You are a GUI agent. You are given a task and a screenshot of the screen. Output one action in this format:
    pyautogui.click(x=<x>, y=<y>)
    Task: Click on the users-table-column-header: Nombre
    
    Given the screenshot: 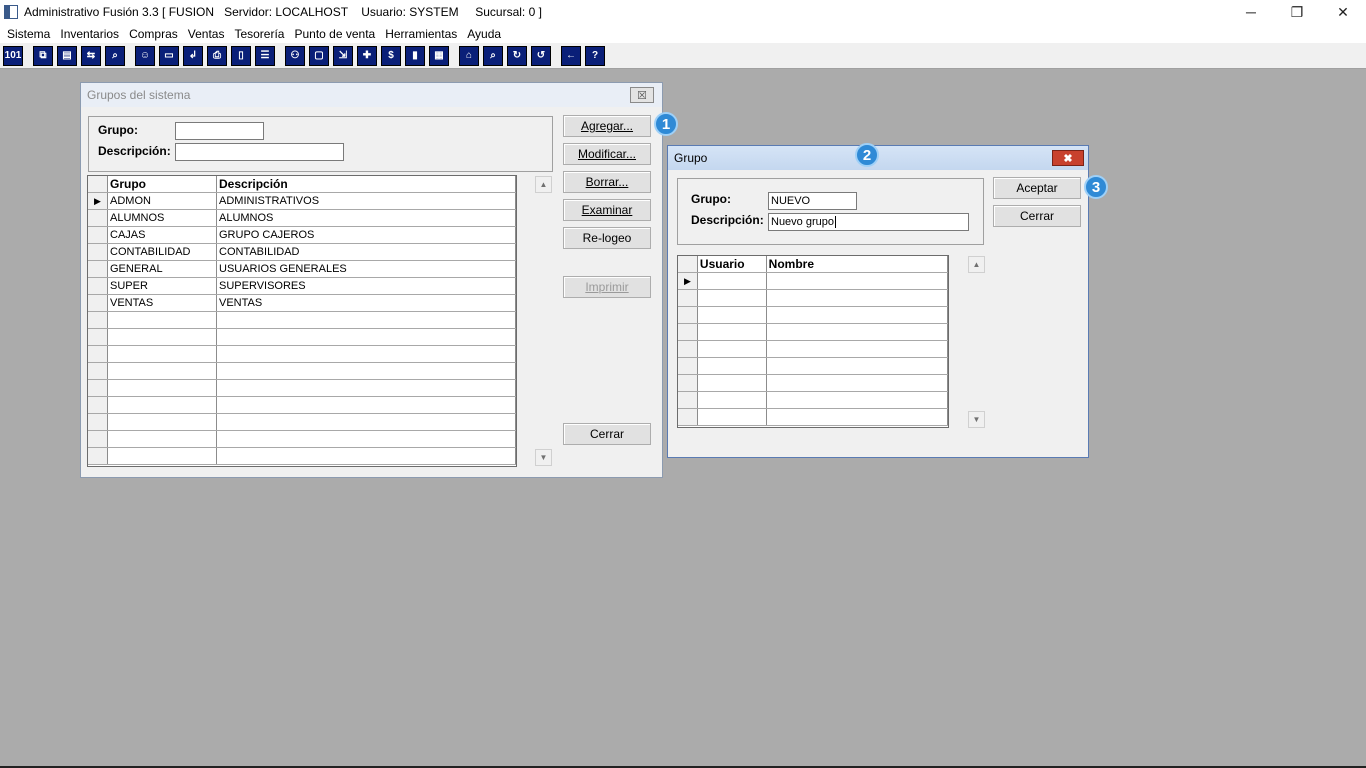 What is the action you would take?
    pyautogui.click(x=857, y=264)
    